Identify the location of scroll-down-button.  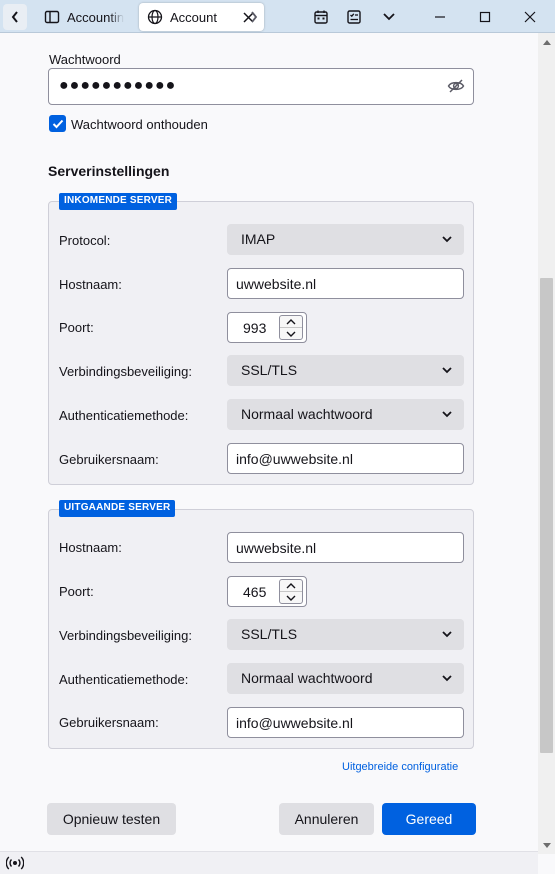
(546, 845).